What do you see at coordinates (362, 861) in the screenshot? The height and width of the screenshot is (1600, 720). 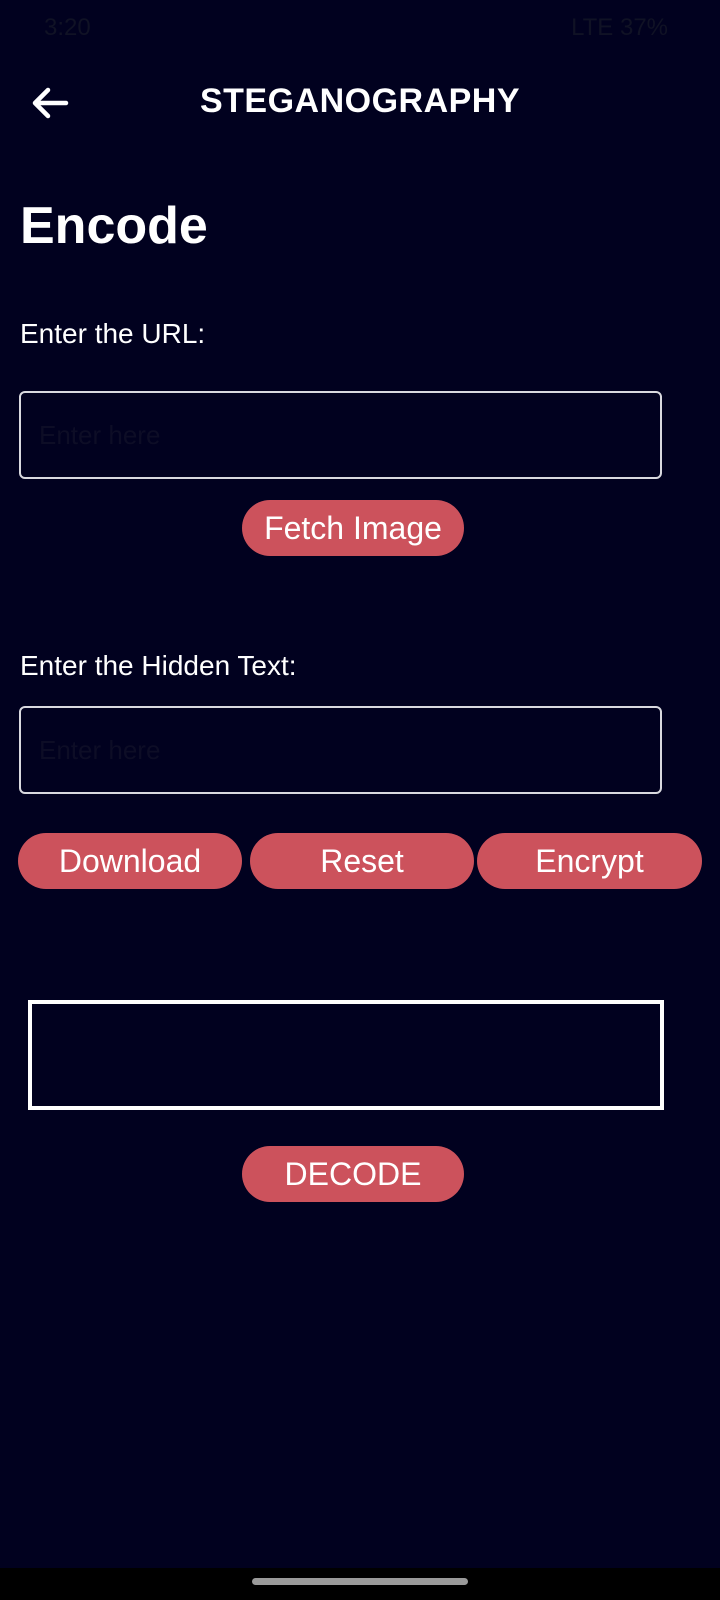 I see `reset-button: Reset` at bounding box center [362, 861].